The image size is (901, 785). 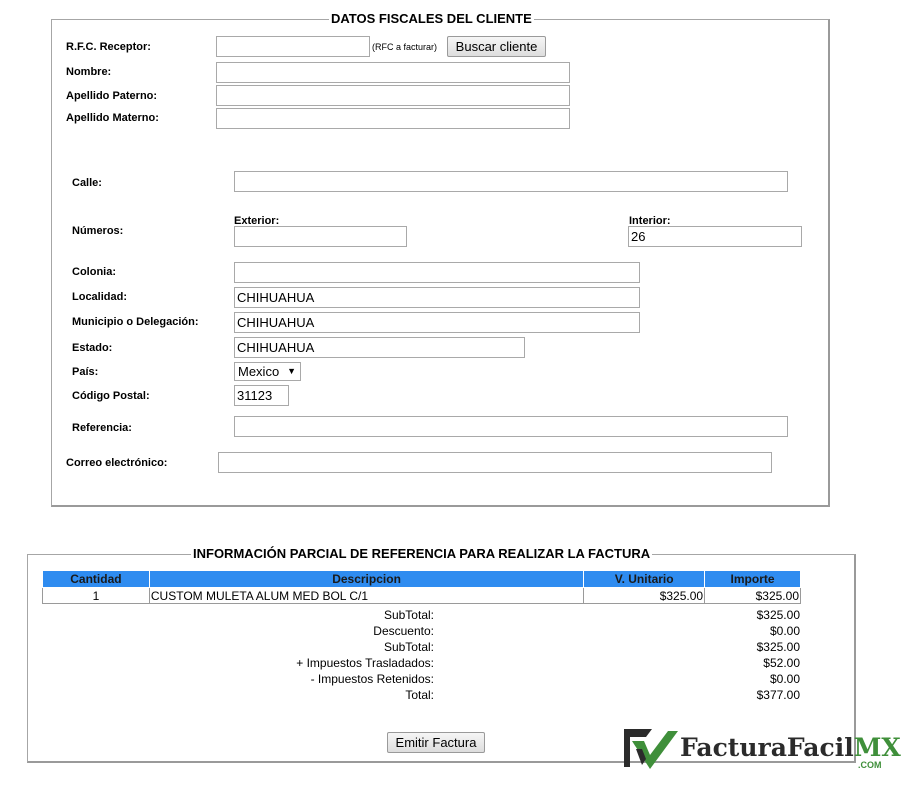 What do you see at coordinates (437, 272) in the screenshot?
I see `colonia-input` at bounding box center [437, 272].